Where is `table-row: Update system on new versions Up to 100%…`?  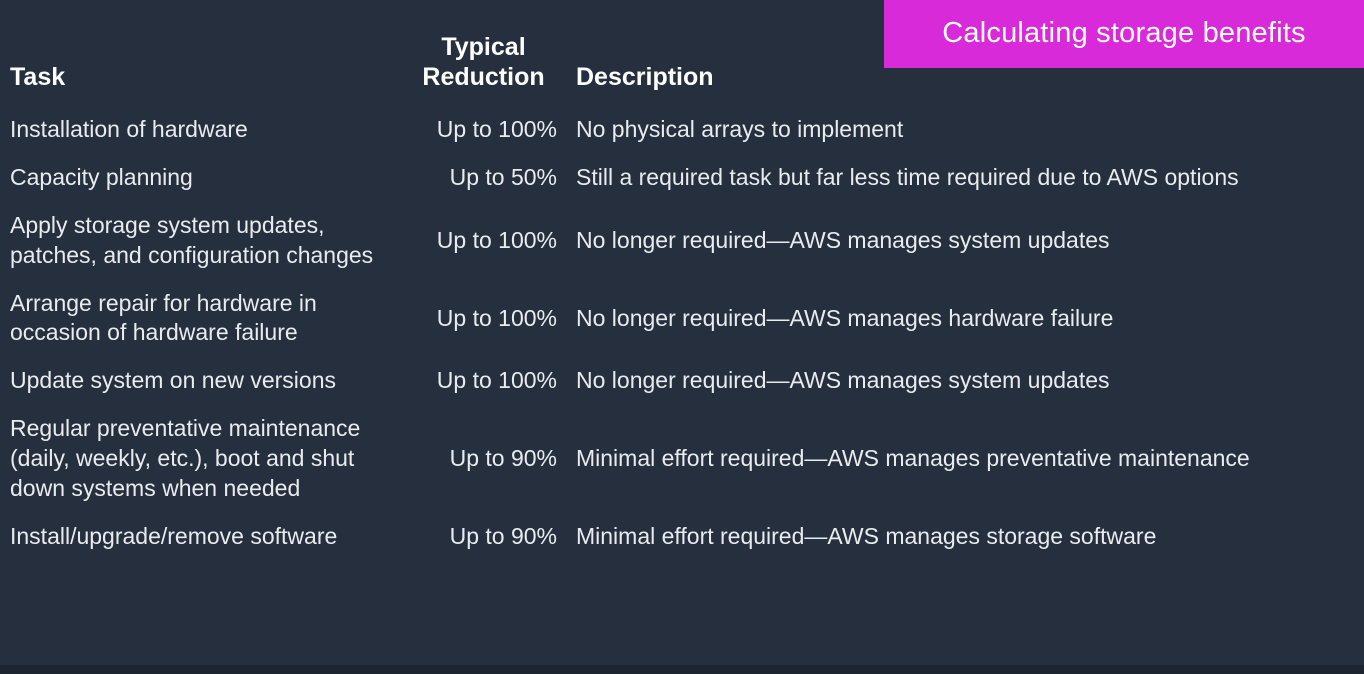 table-row: Update system on new versions Up to 100%… is located at coordinates (682, 381).